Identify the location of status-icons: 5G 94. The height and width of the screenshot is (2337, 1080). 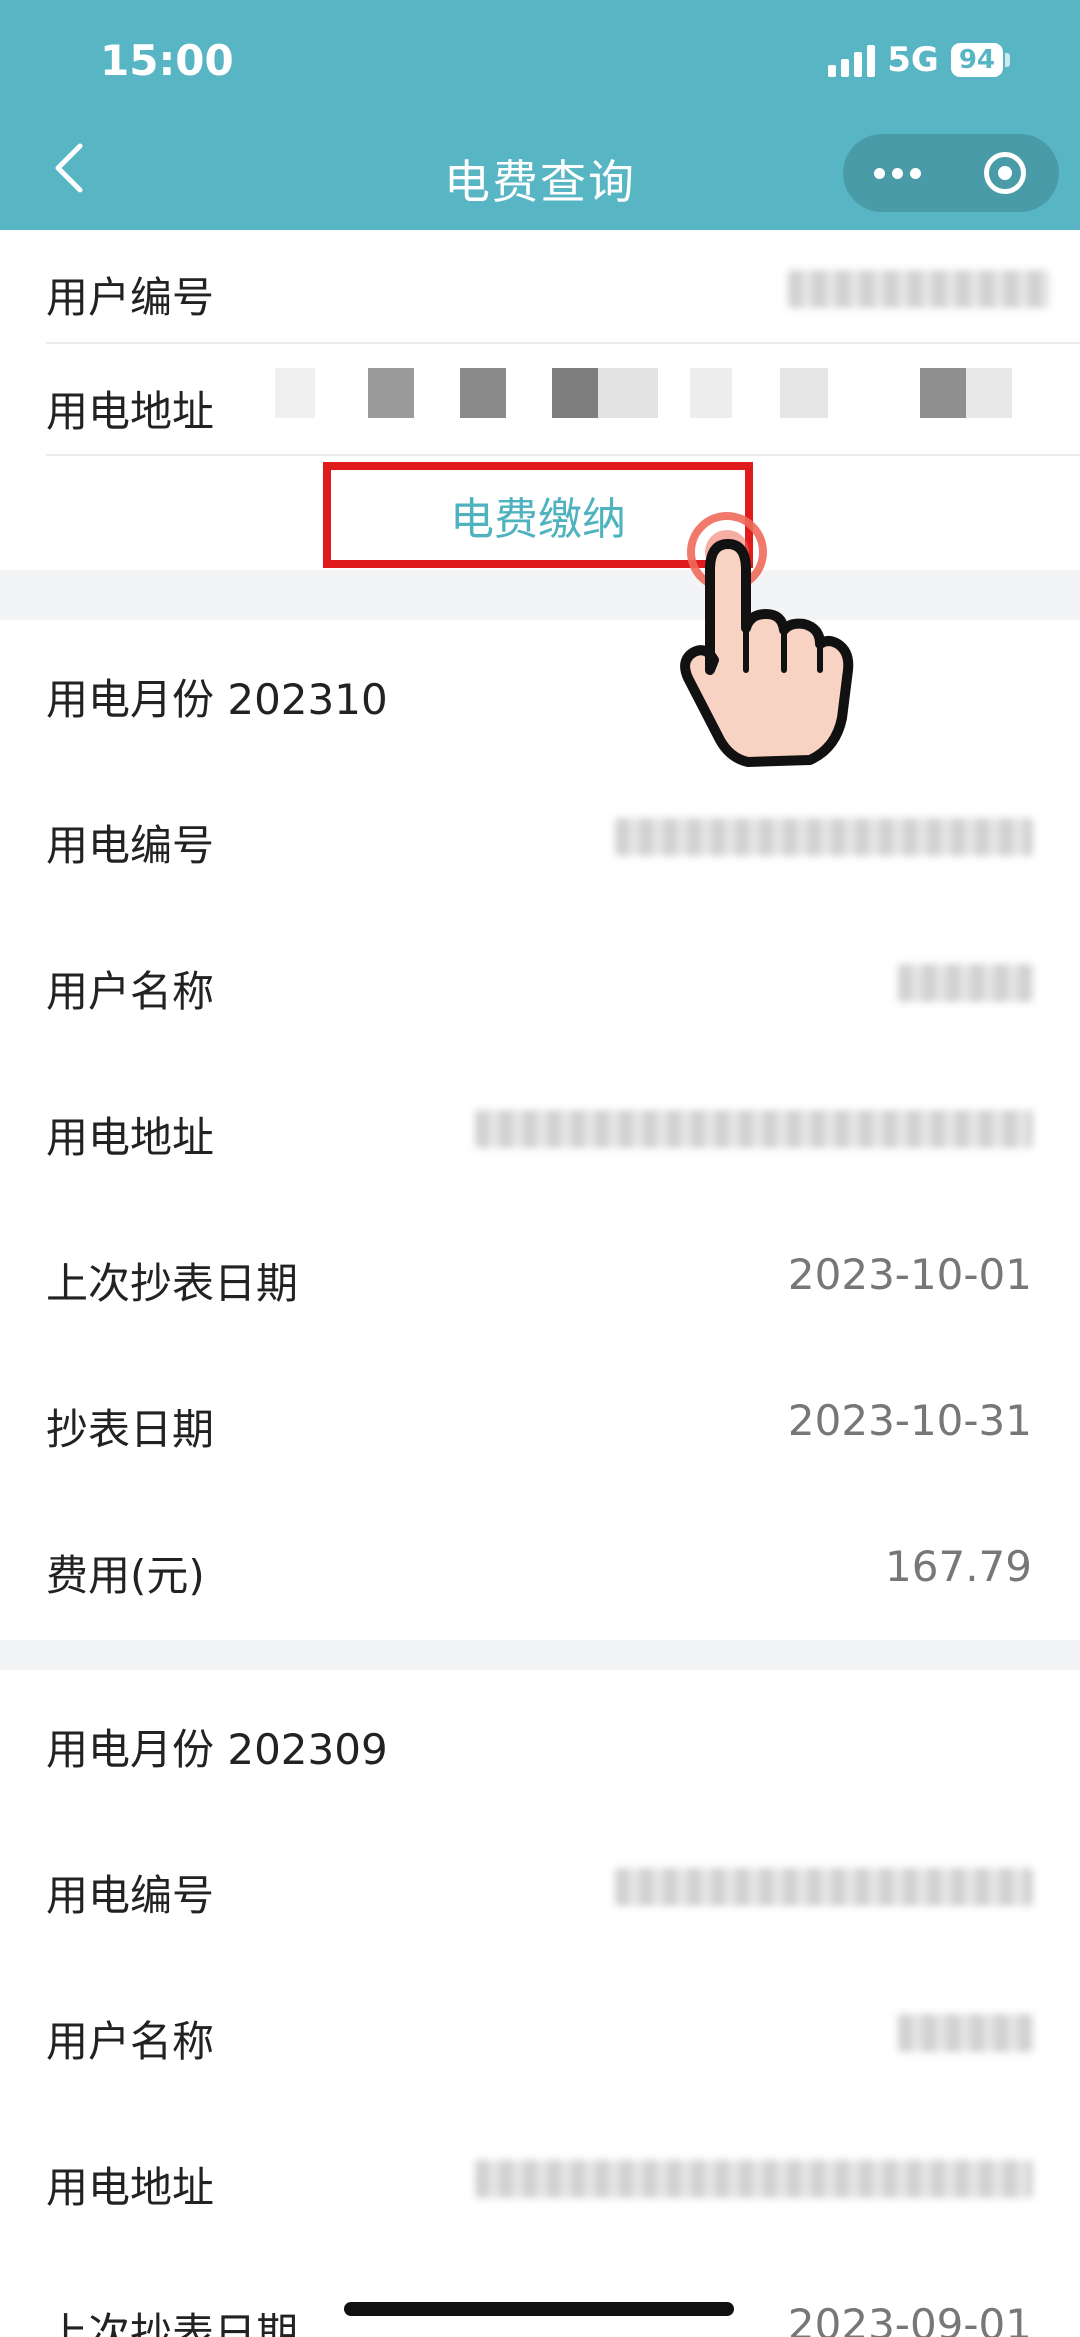
(919, 60).